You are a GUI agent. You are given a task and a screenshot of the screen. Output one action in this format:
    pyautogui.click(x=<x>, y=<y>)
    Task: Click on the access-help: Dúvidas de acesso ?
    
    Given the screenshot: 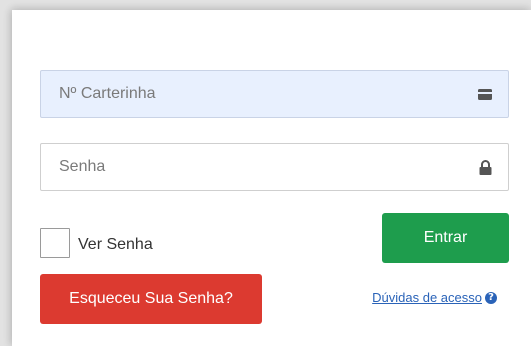 What is the action you would take?
    pyautogui.click(x=434, y=297)
    